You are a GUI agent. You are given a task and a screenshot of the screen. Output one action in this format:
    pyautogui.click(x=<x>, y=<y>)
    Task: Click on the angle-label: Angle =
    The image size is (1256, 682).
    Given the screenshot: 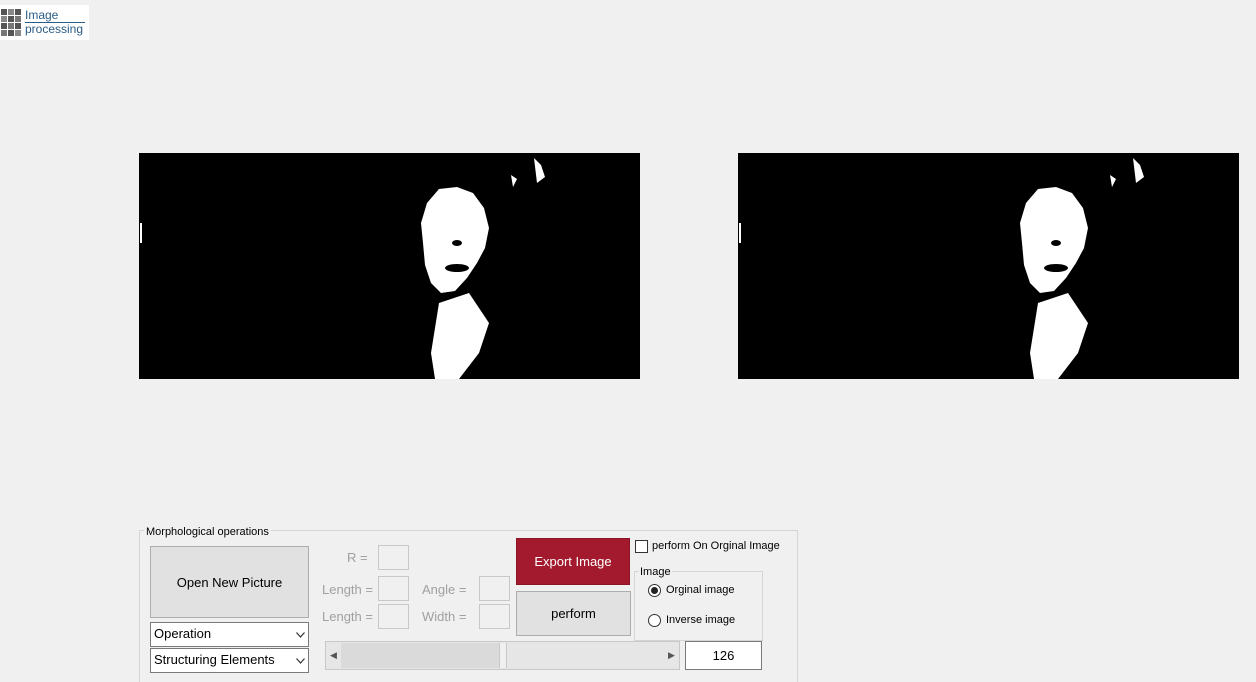 What is the action you would take?
    pyautogui.click(x=444, y=589)
    